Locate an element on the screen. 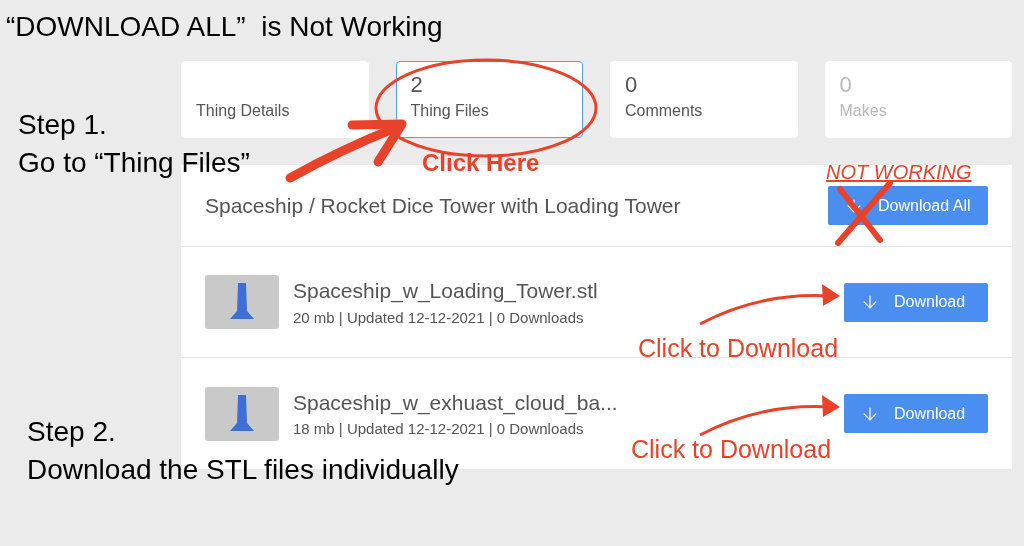 This screenshot has height=546, width=1024. tab-count: 2 is located at coordinates (417, 85).